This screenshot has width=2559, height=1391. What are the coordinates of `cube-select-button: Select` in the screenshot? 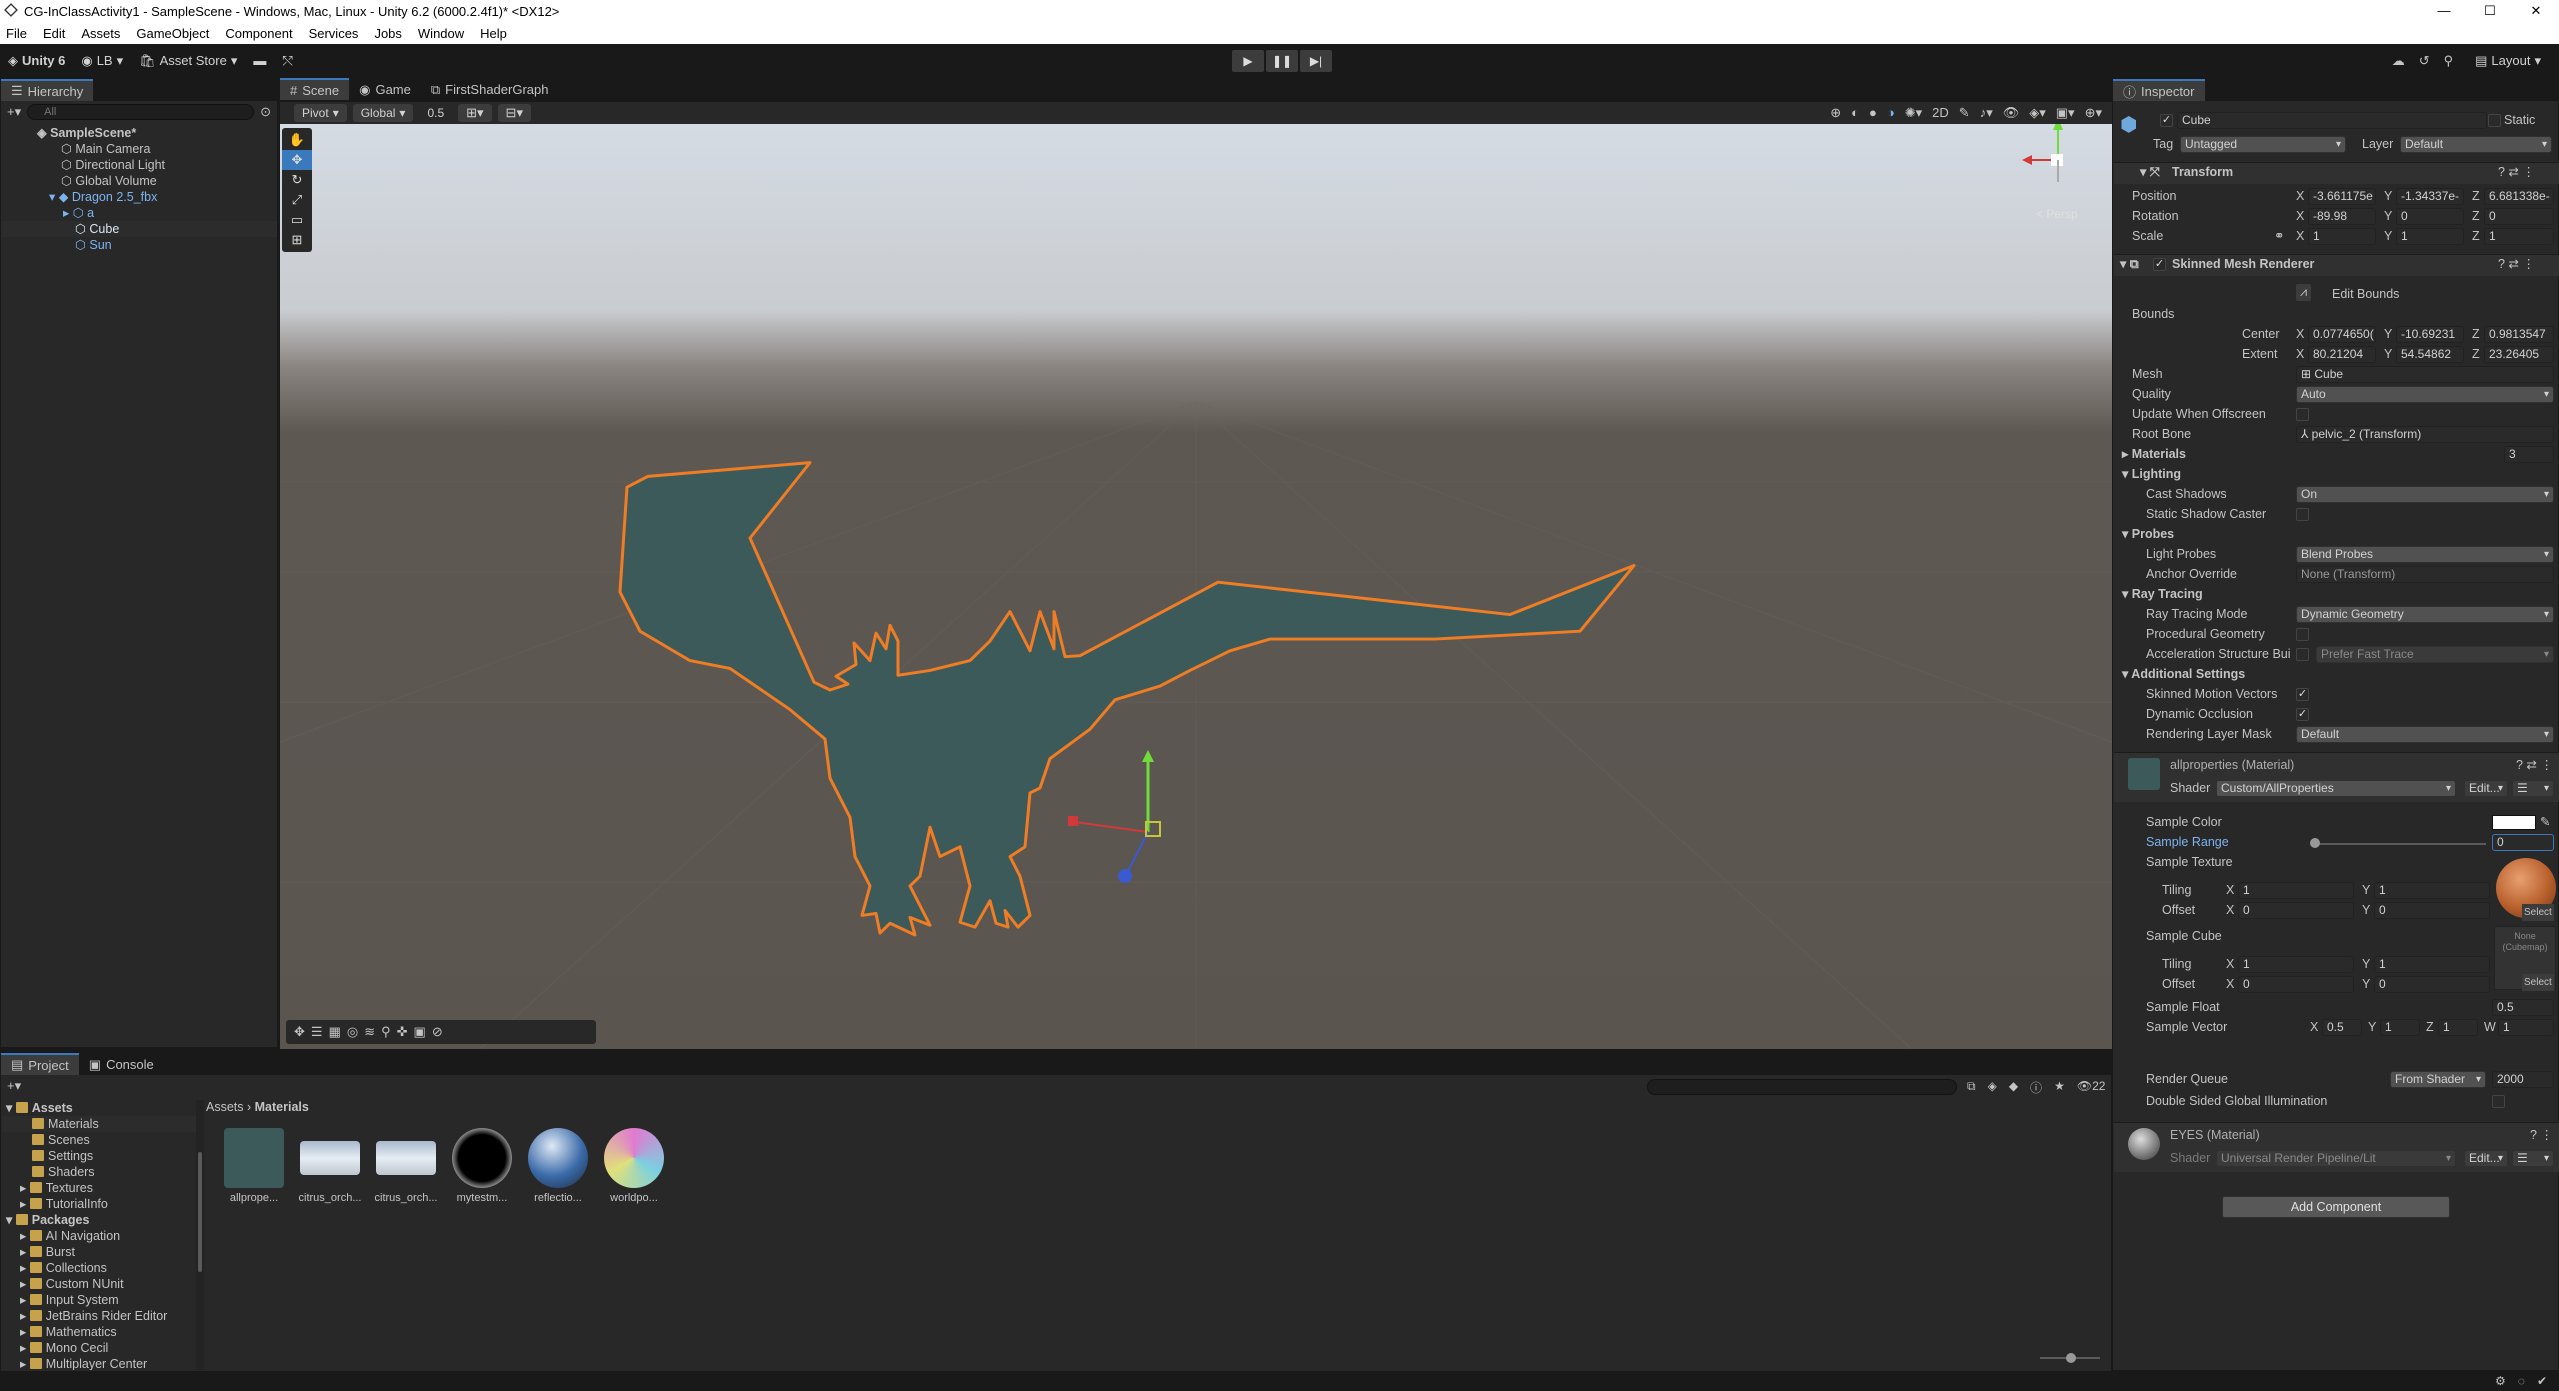 It's located at (2538, 982).